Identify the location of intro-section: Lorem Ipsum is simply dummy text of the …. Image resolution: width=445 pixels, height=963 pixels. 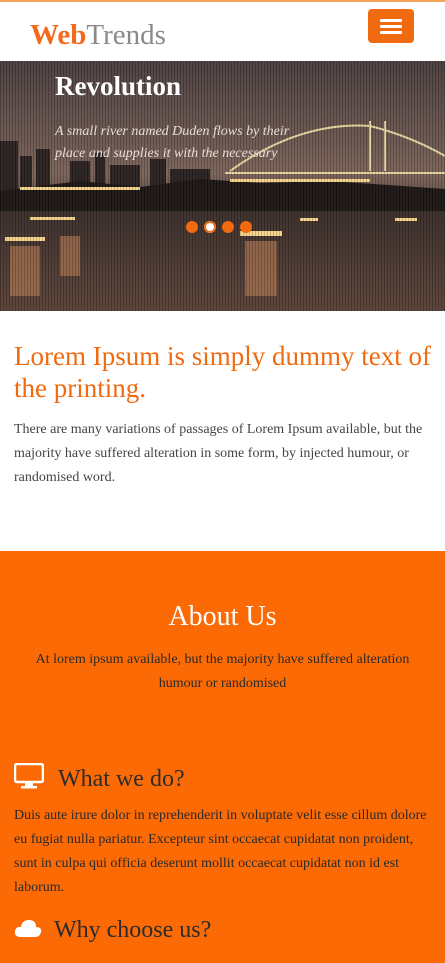
(224, 415).